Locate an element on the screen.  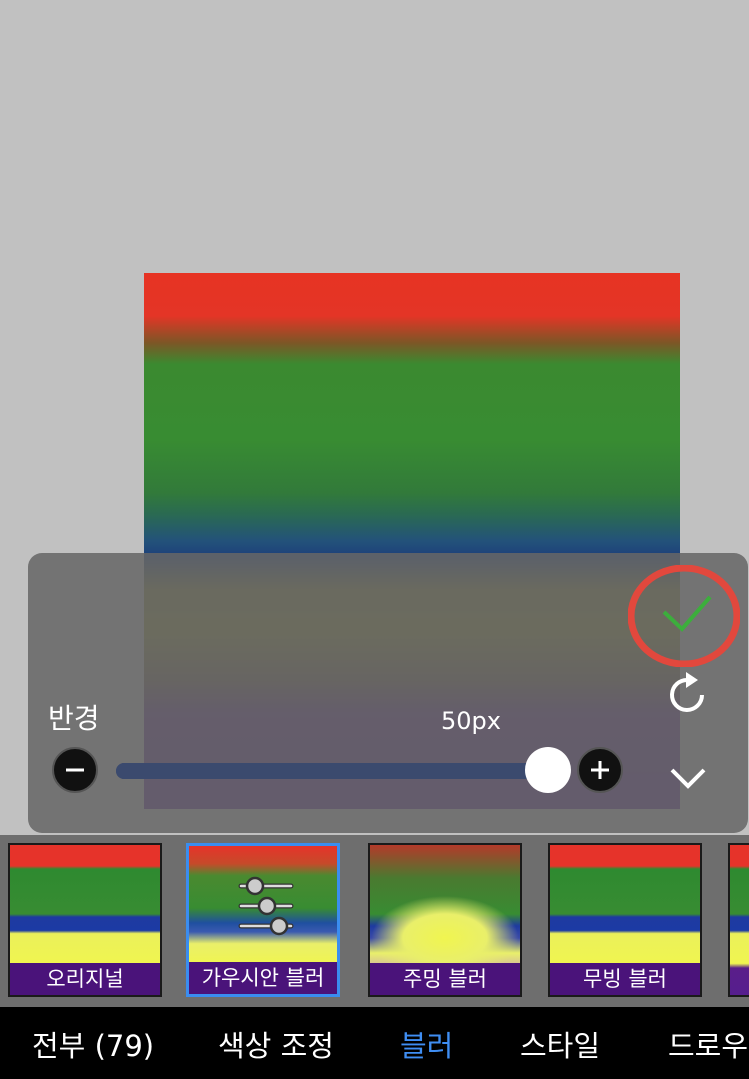
apply-button is located at coordinates (684, 616).